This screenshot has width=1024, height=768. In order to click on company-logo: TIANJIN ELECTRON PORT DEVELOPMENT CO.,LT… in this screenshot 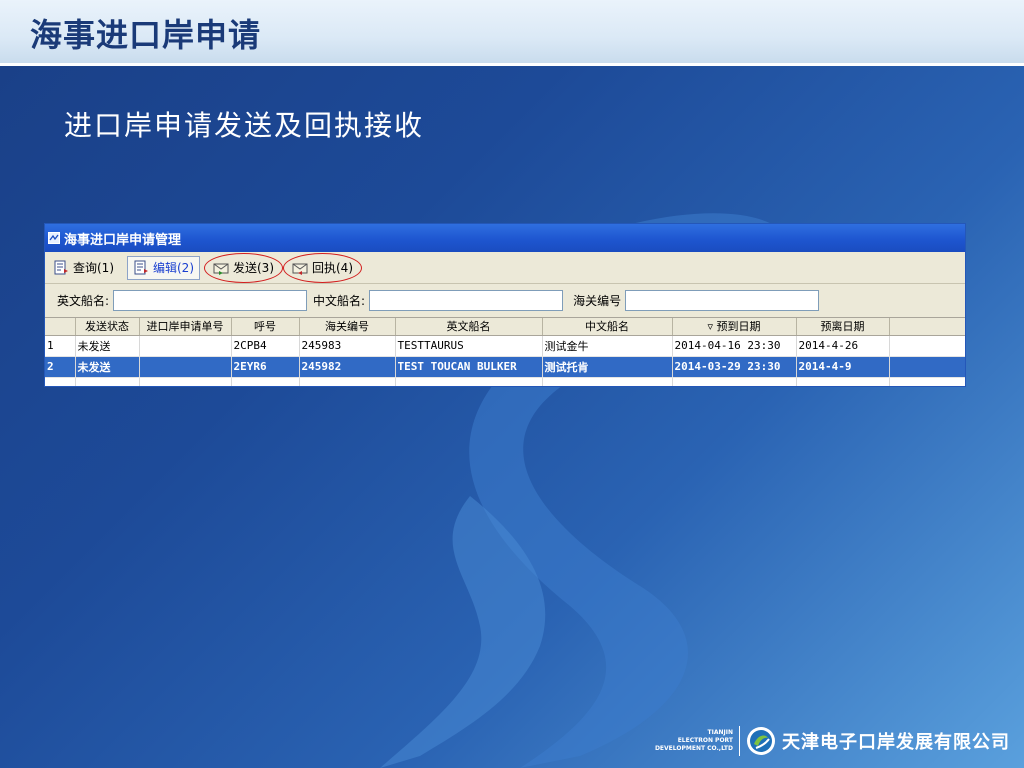, I will do `click(832, 741)`.